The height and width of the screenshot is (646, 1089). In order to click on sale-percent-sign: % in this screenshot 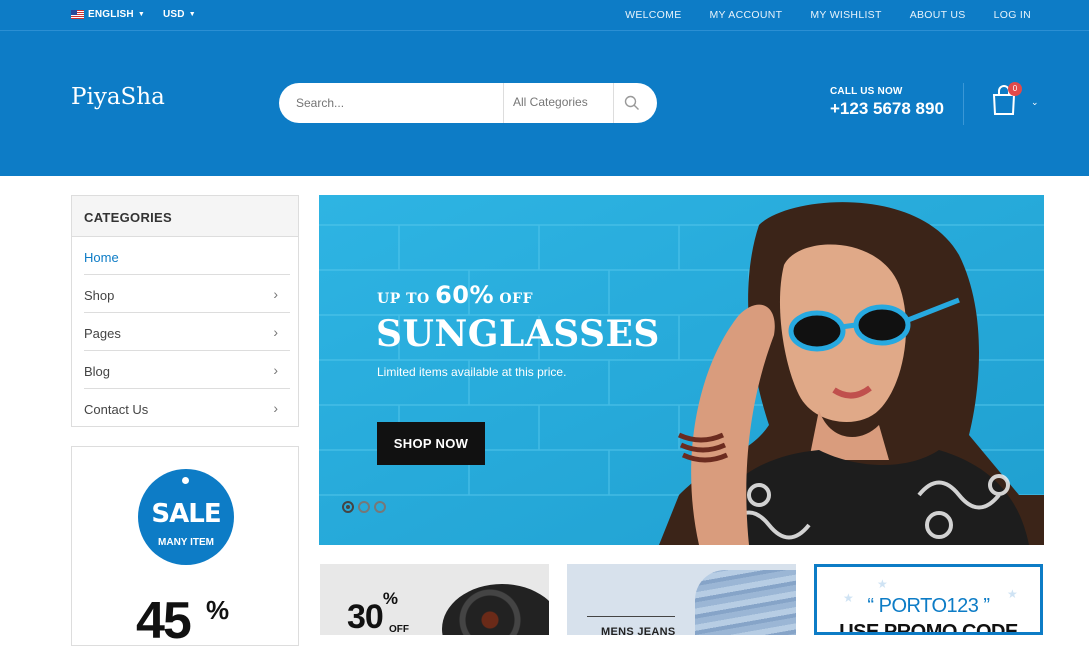, I will do `click(217, 610)`.